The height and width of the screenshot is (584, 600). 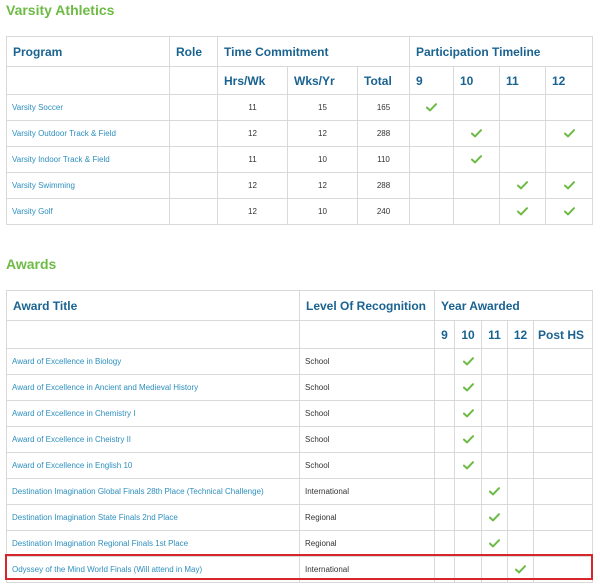 What do you see at coordinates (383, 211) in the screenshot?
I see `total-cell: 240` at bounding box center [383, 211].